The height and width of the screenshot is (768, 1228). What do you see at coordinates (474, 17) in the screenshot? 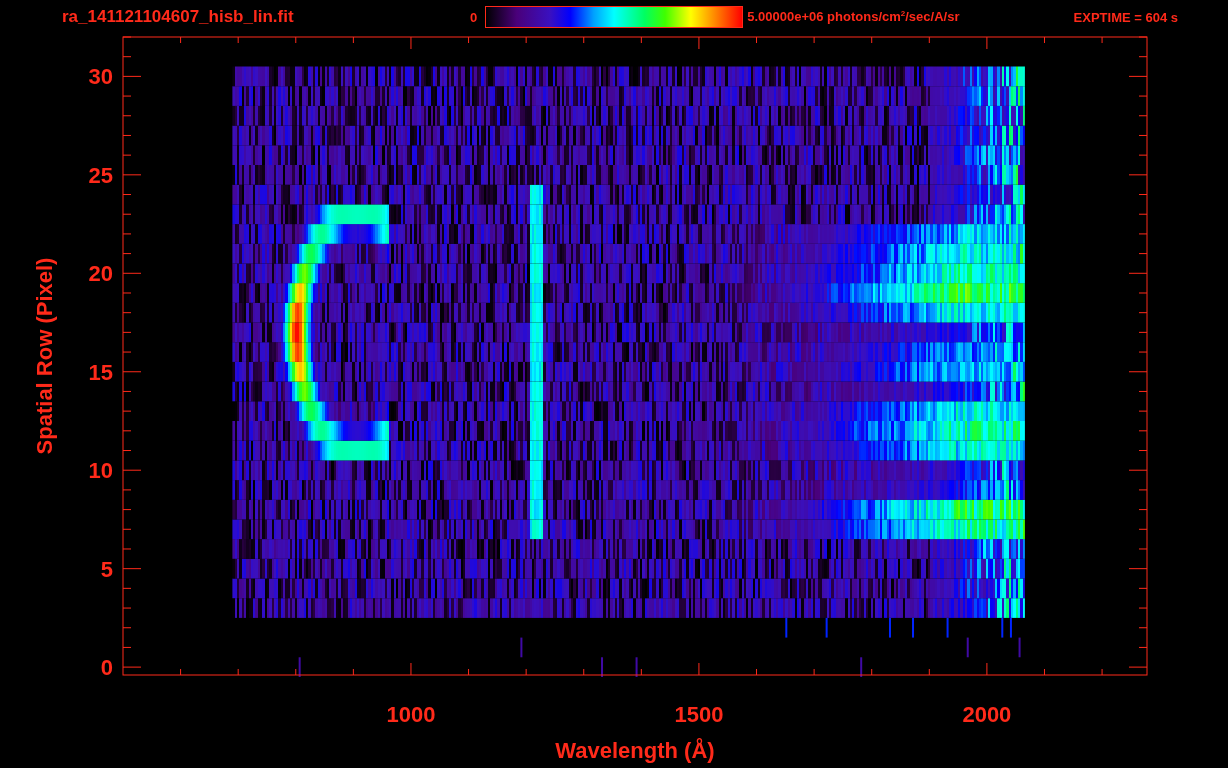
I see `colorbar-min-label: 0` at bounding box center [474, 17].